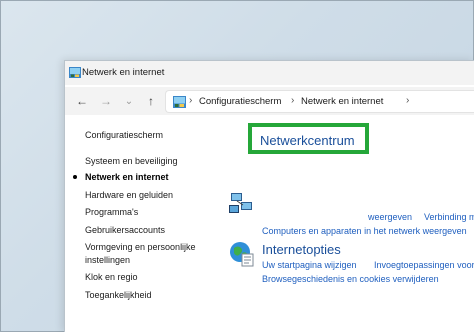  What do you see at coordinates (307, 140) in the screenshot?
I see `network-center-title: Netwerkcentrum` at bounding box center [307, 140].